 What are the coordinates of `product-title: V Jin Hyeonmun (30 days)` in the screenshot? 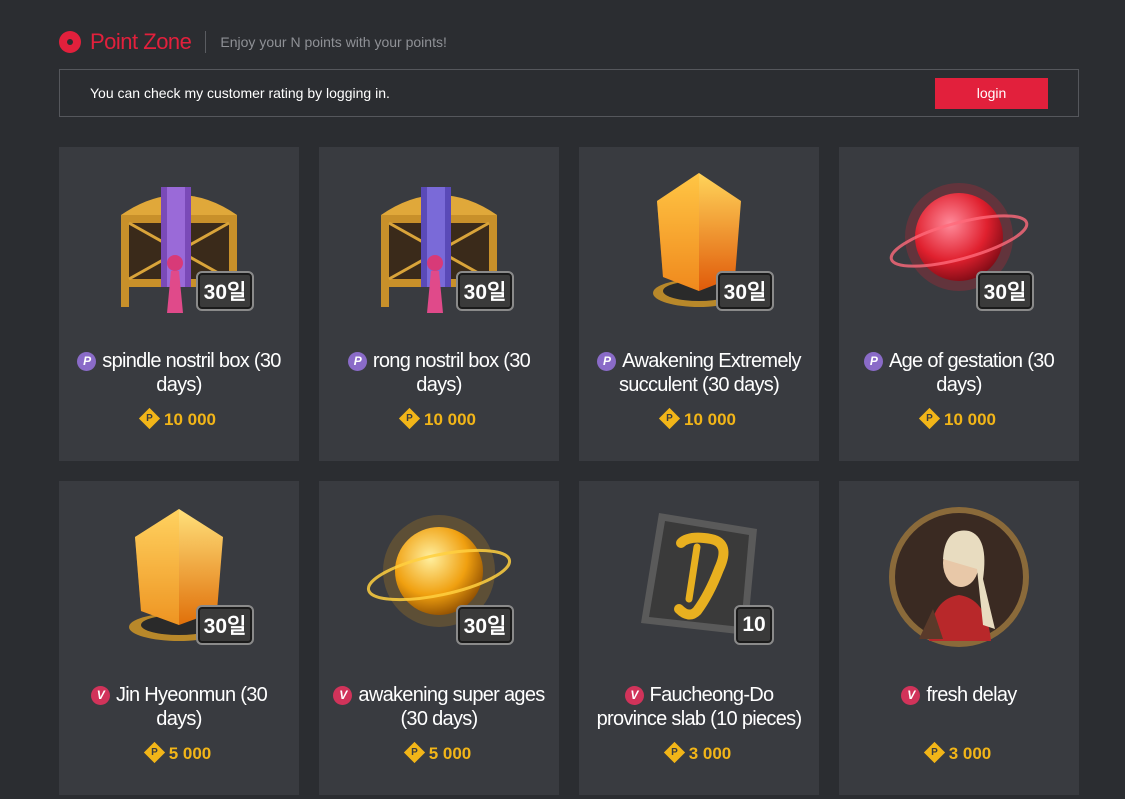 It's located at (179, 707).